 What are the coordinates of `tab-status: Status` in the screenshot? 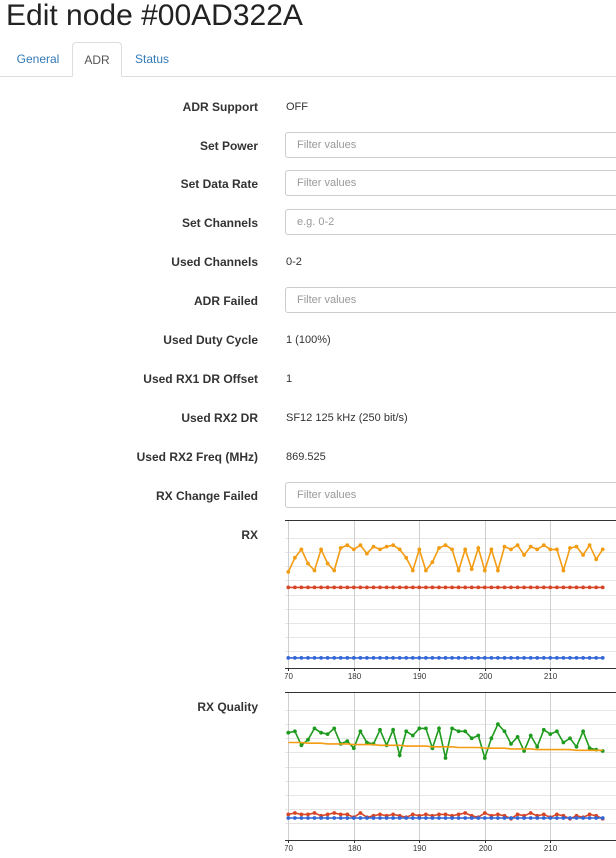 It's located at (152, 58).